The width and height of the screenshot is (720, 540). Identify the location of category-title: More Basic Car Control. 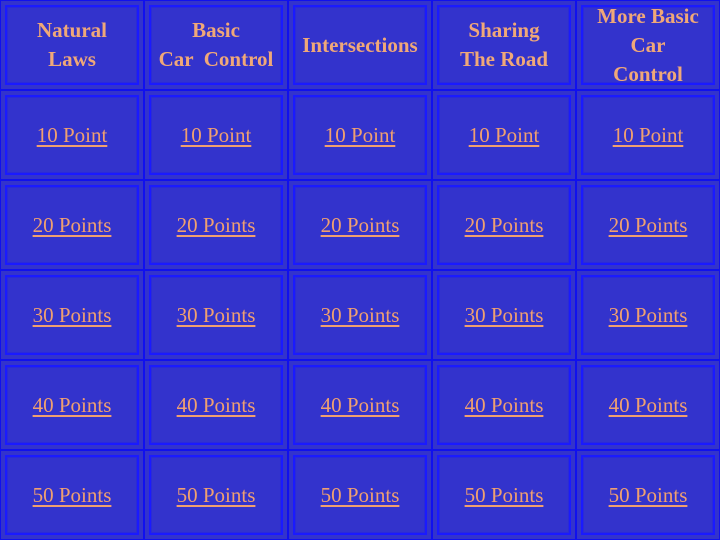
(648, 44).